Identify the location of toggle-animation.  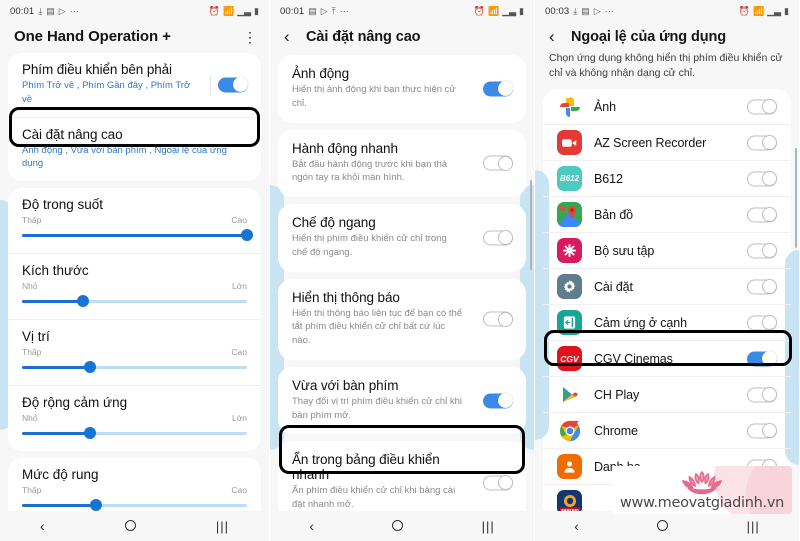
(498, 89).